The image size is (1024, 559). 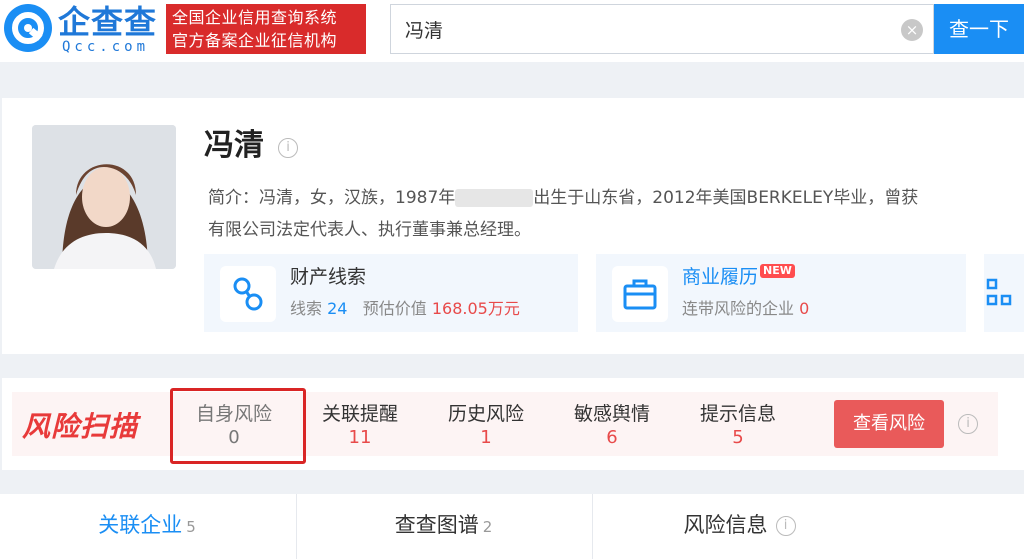 I want to click on more-card, so click(x=1004, y=293).